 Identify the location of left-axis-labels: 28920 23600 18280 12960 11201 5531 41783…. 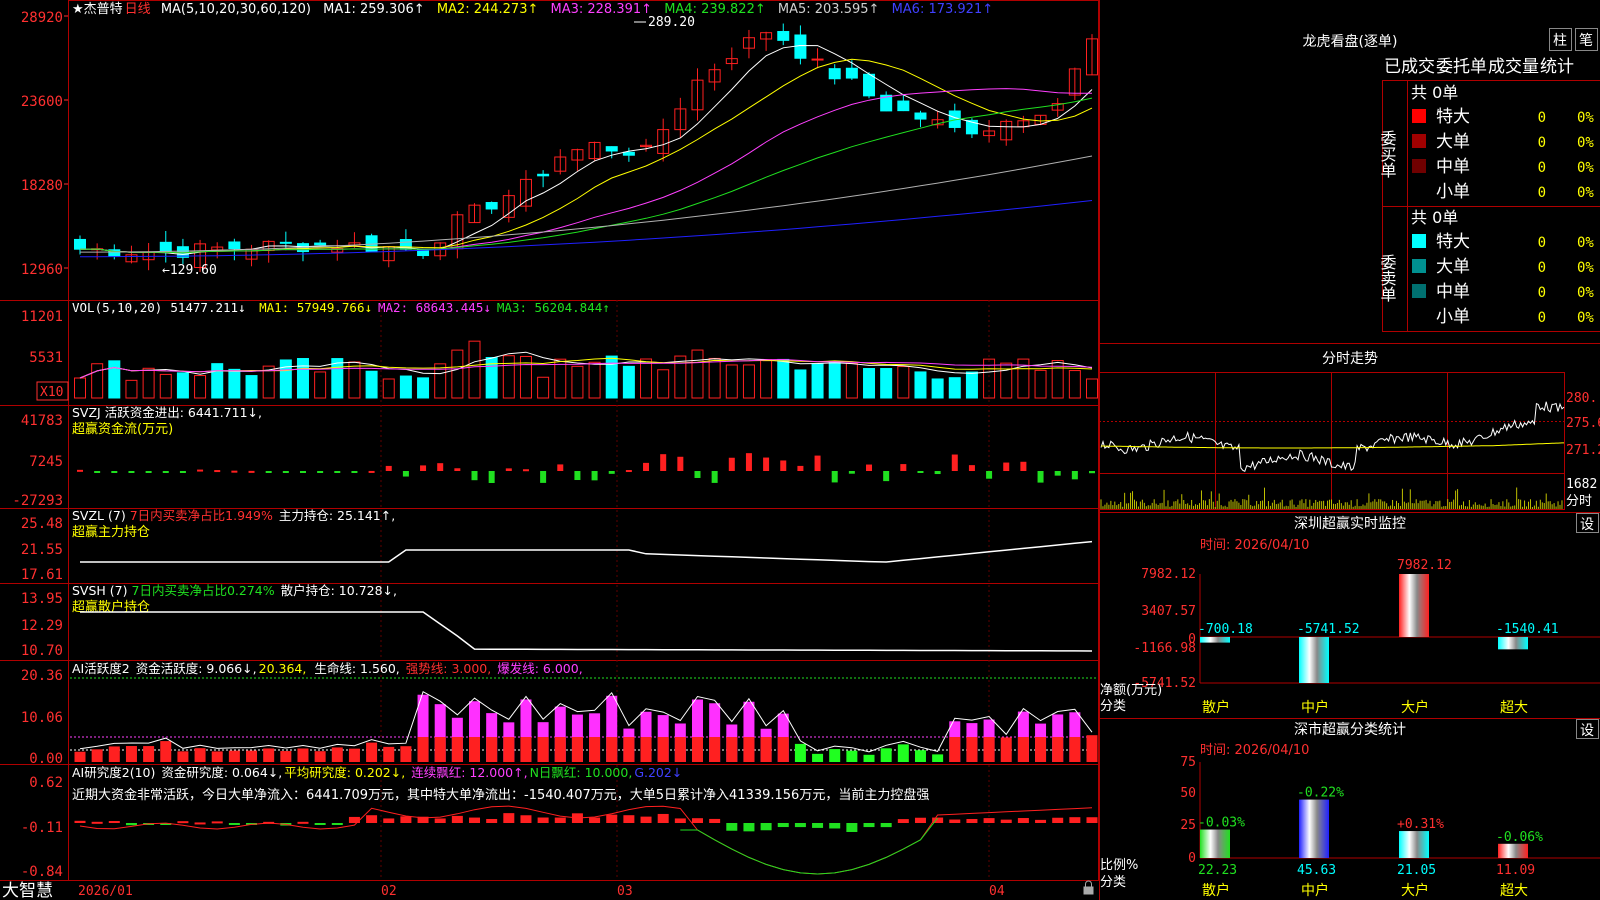
(37, 445).